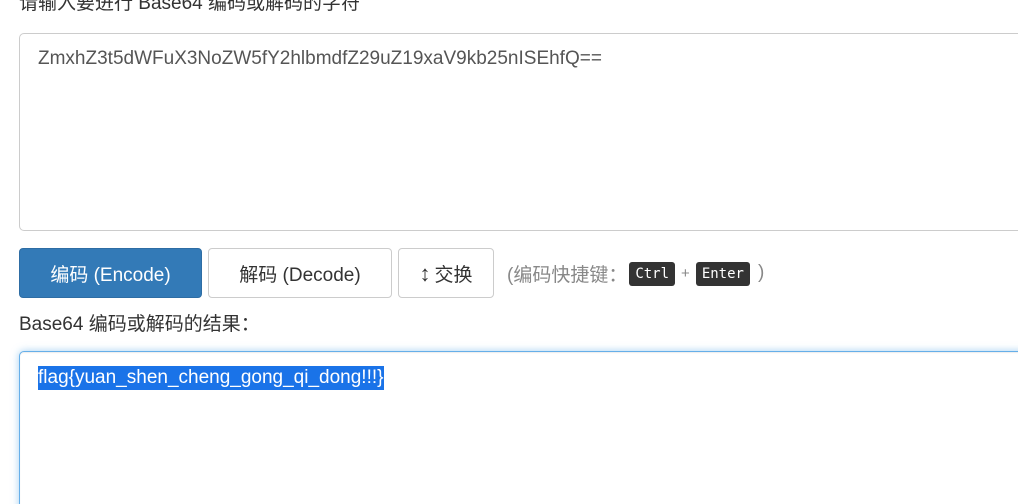 This screenshot has height=504, width=1018. Describe the element at coordinates (189, 7) in the screenshot. I see `input-label: 请输入要进行 Base64 编码或解码的字符` at that location.